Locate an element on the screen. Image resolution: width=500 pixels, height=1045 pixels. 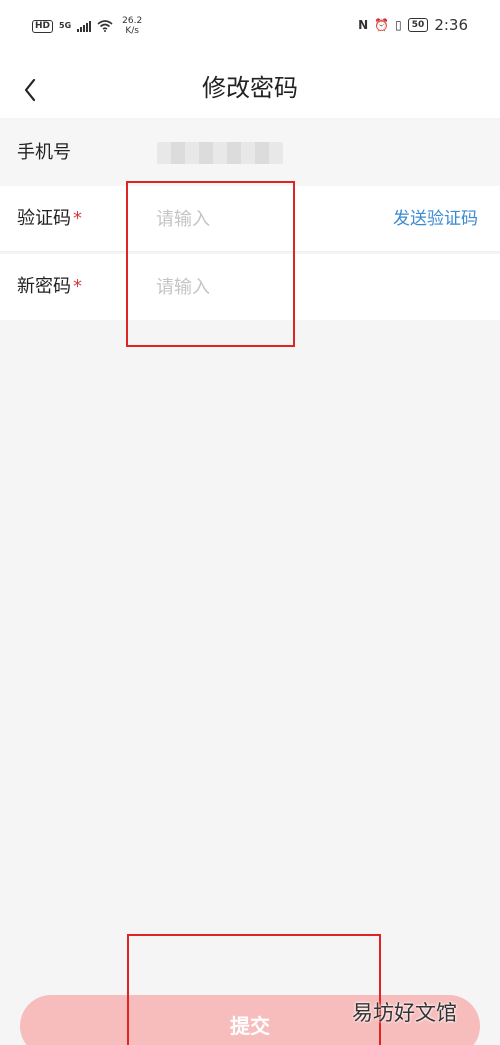
code-label: 验证码 * is located at coordinates (49, 219).